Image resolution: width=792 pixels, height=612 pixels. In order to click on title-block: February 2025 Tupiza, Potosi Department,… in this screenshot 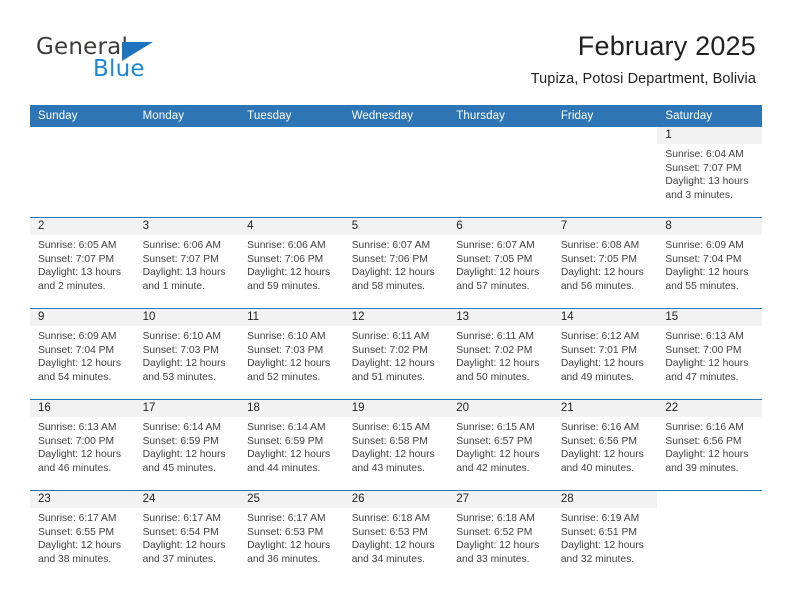, I will do `click(643, 58)`.